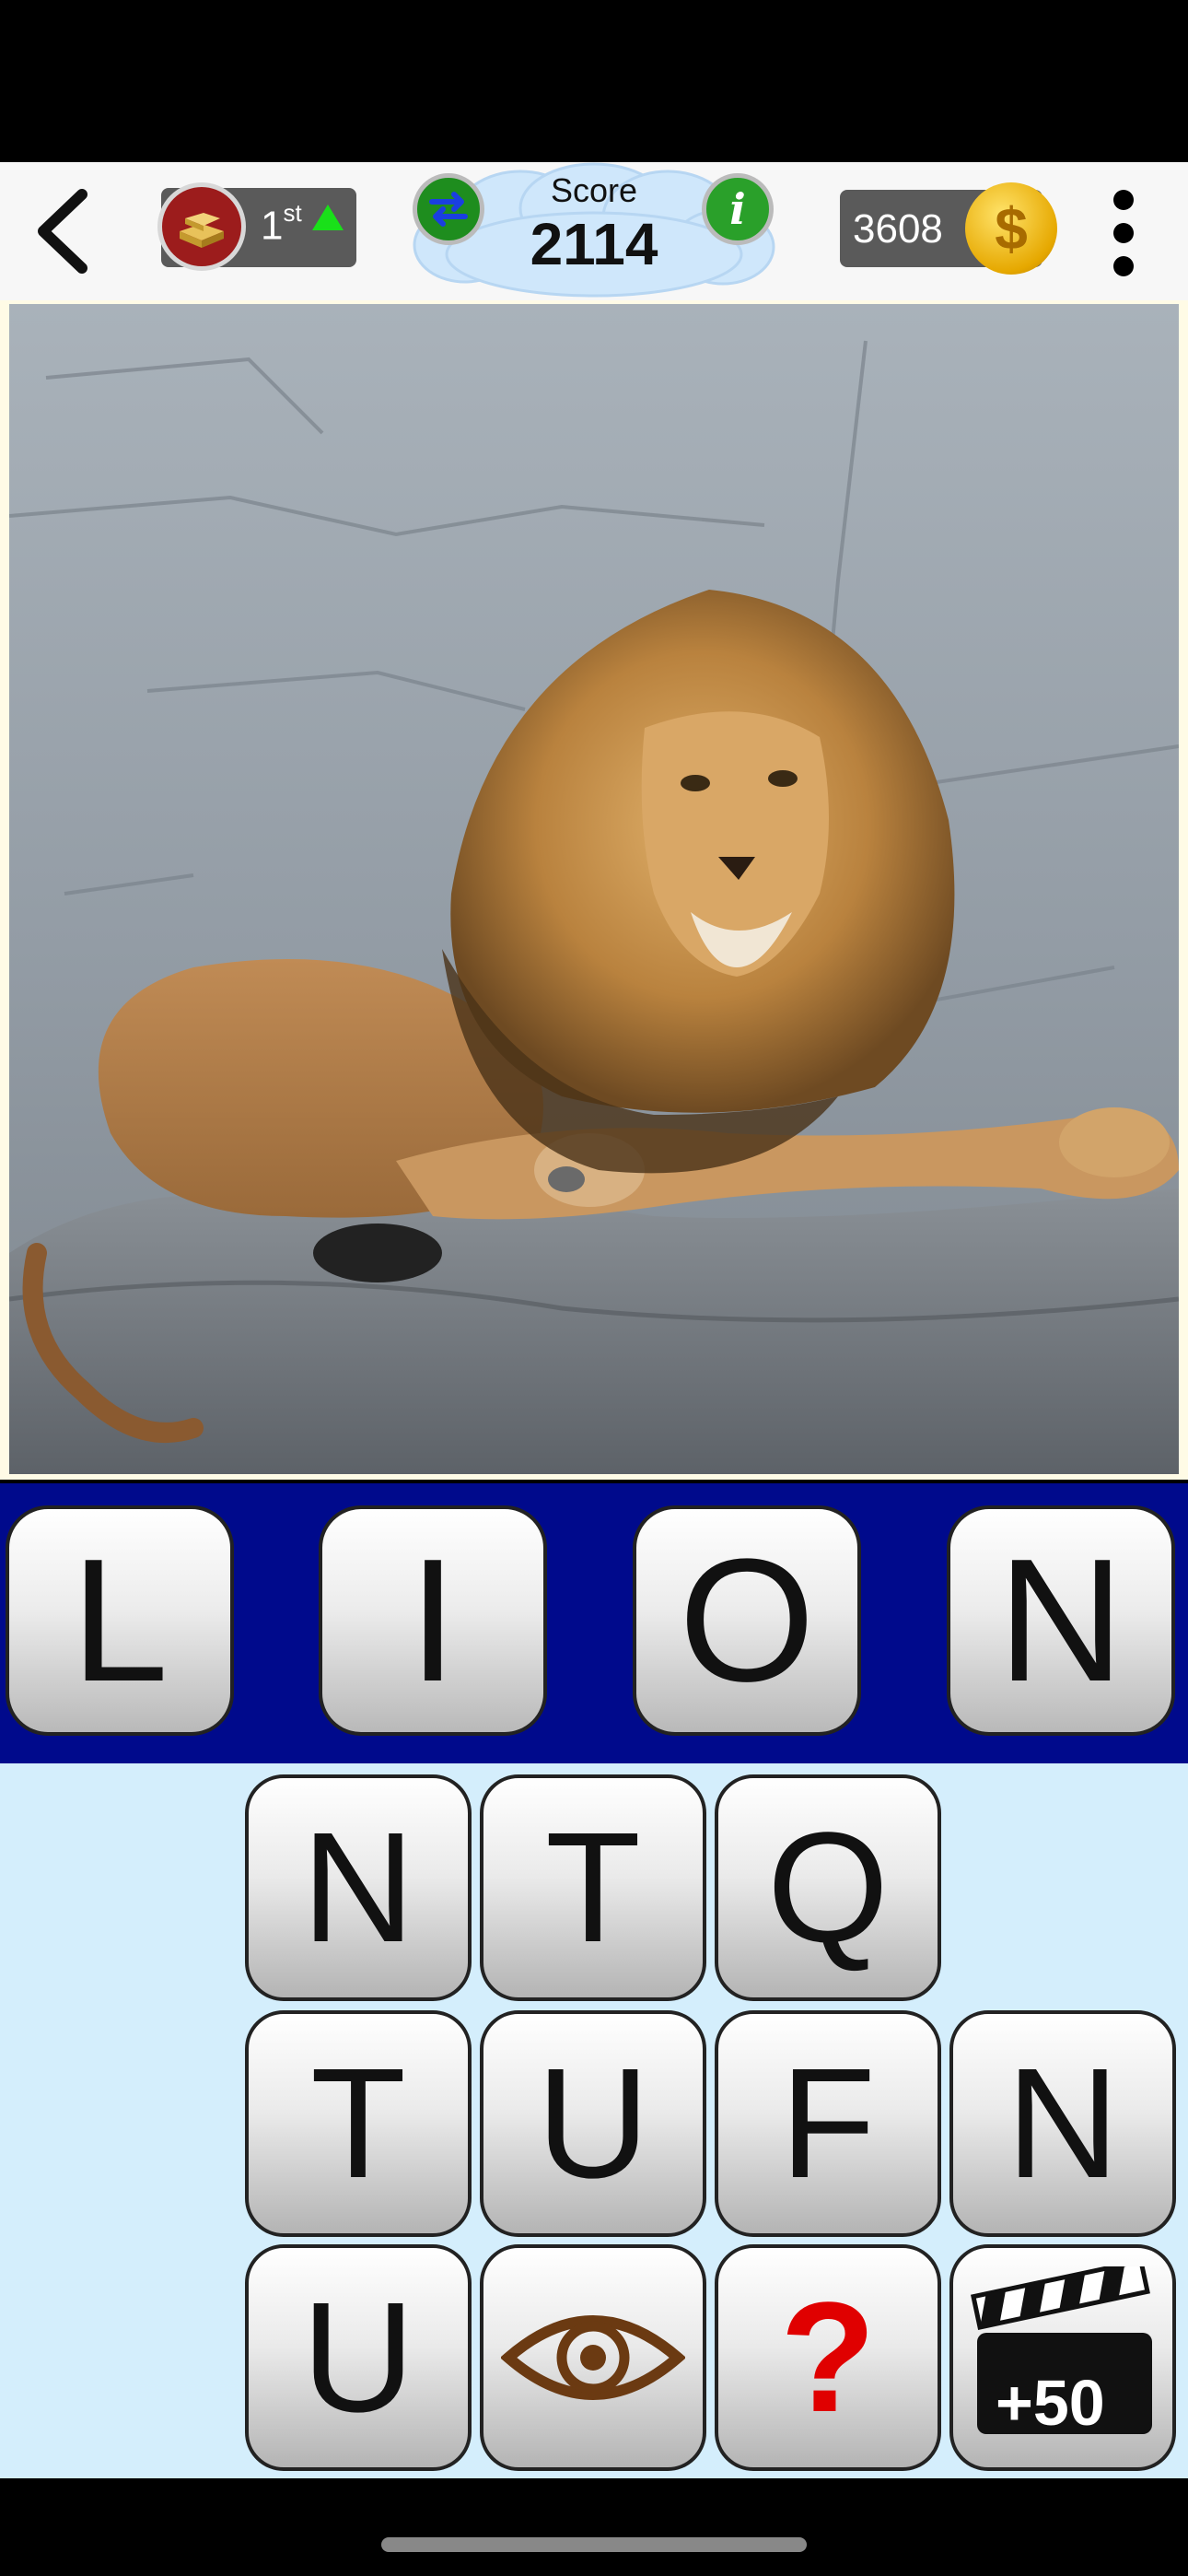 This screenshot has width=1188, height=2576. What do you see at coordinates (1061, 1620) in the screenshot?
I see `answer-tile: N` at bounding box center [1061, 1620].